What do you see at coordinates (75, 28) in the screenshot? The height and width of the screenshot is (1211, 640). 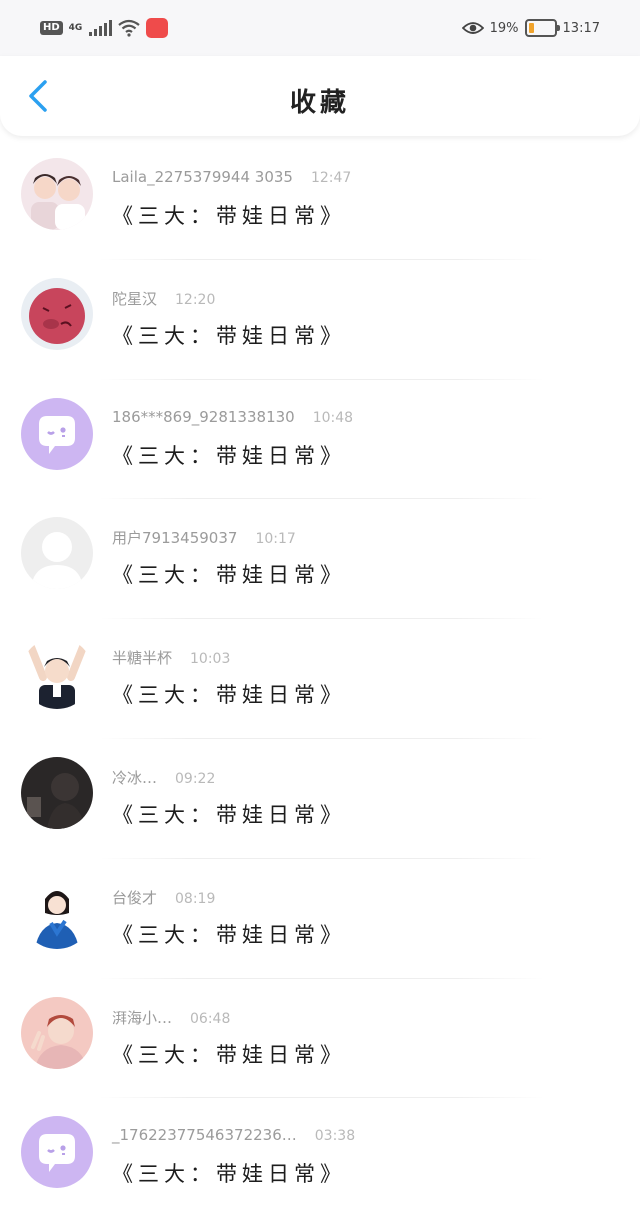 I see `network-type: 4G` at bounding box center [75, 28].